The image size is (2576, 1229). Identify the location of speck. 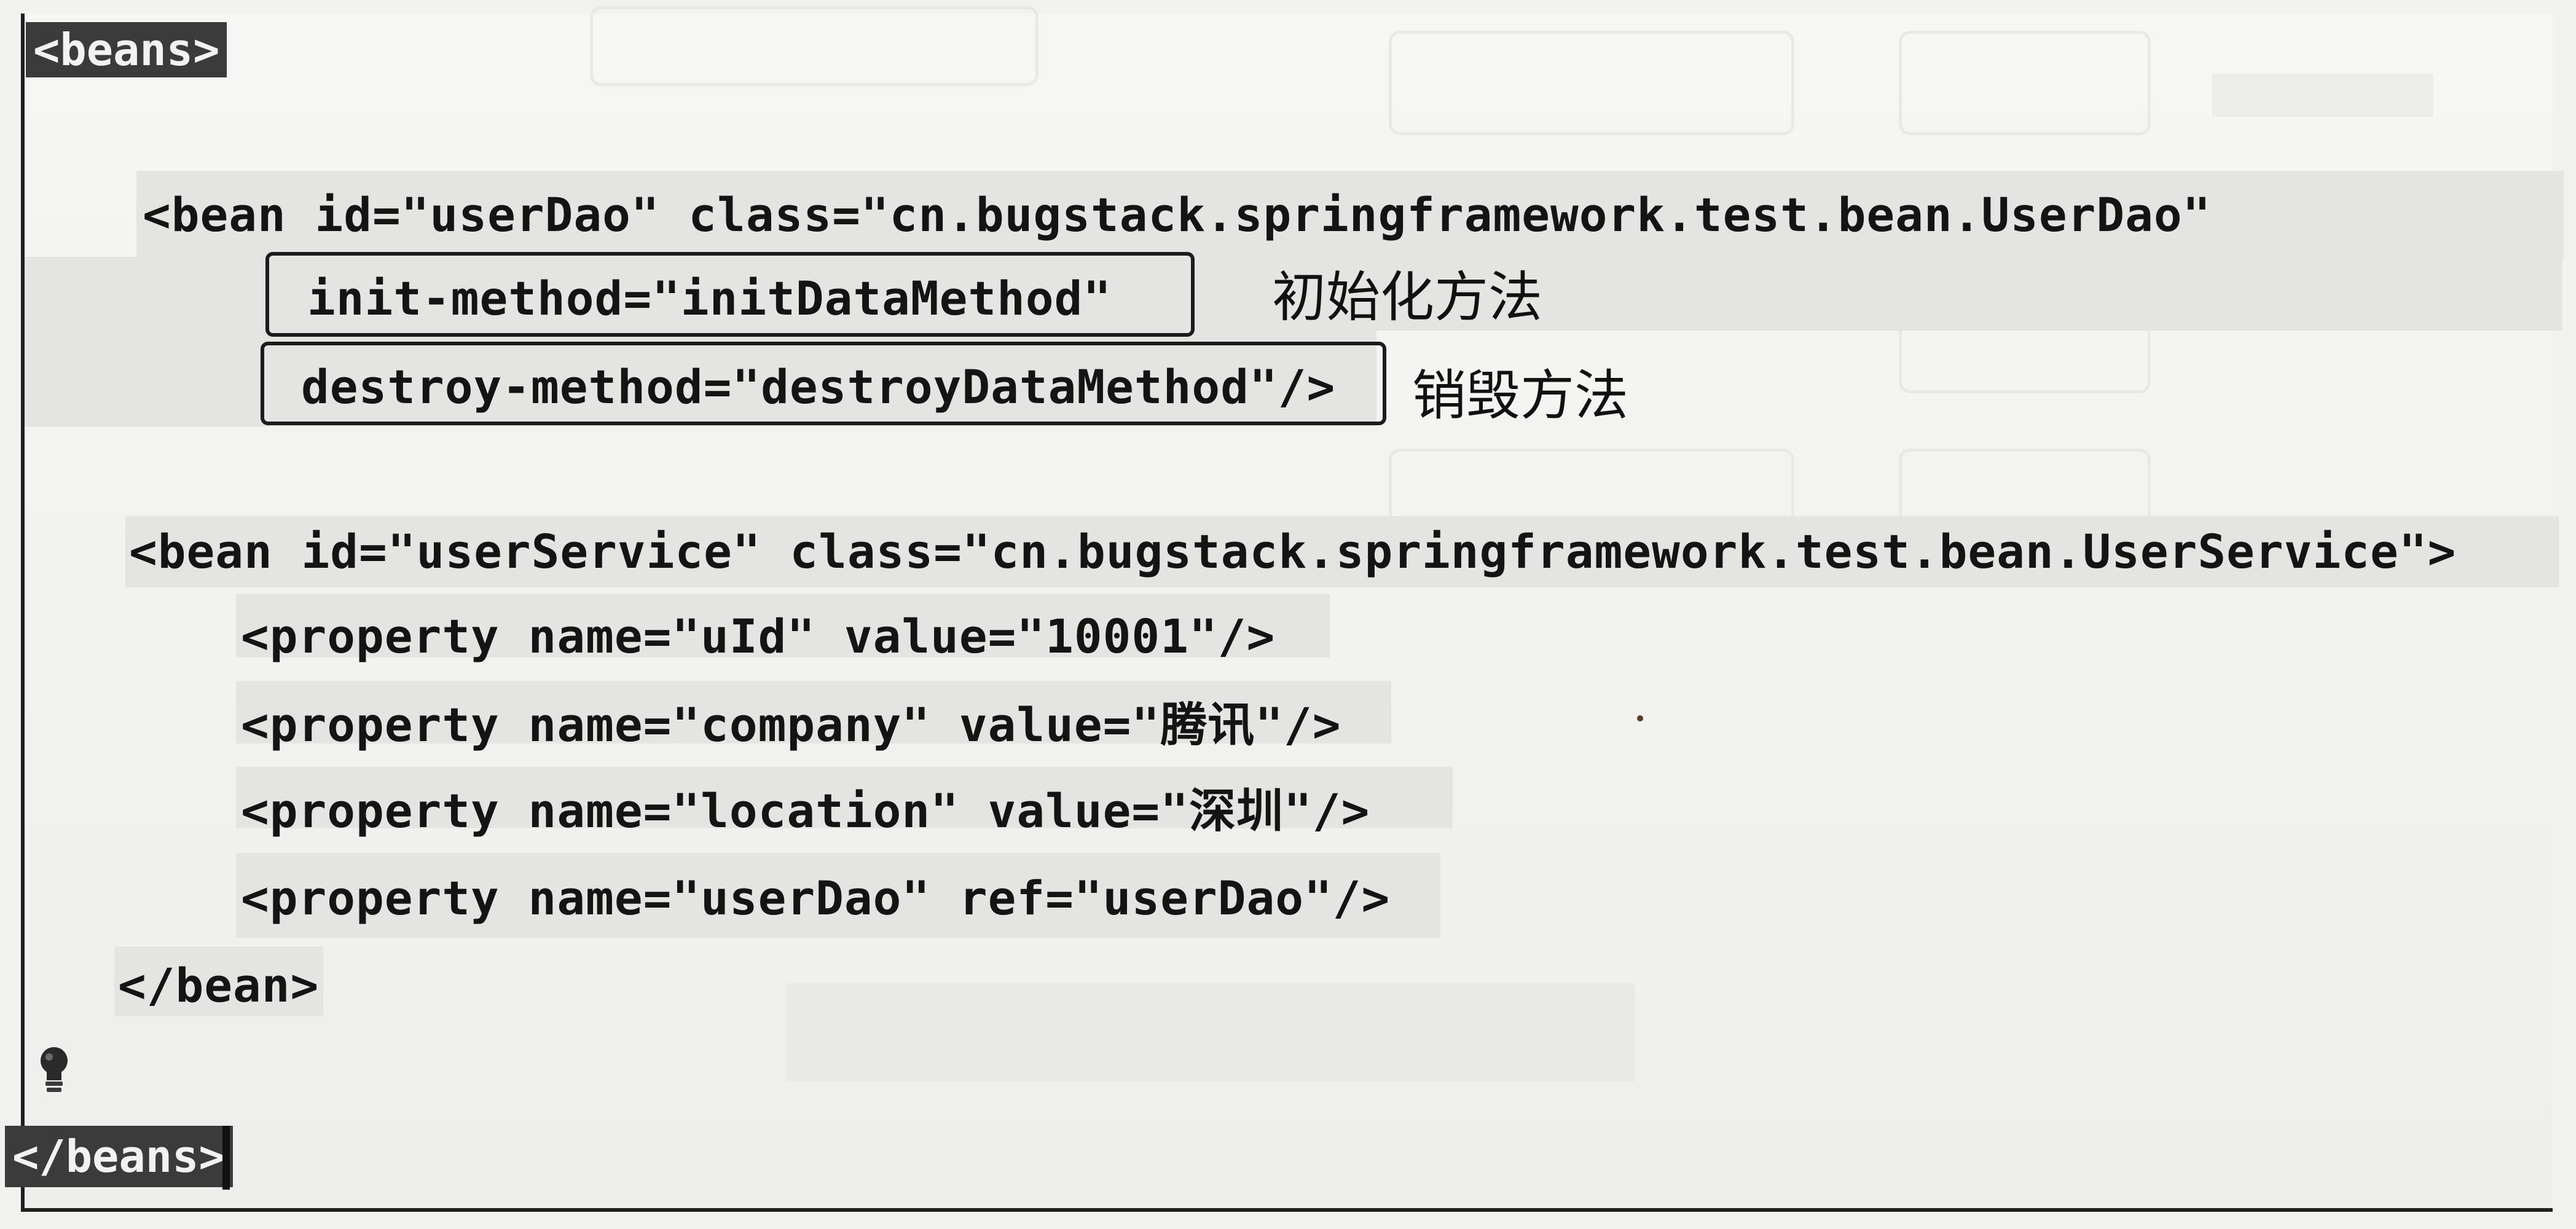
(1640, 718).